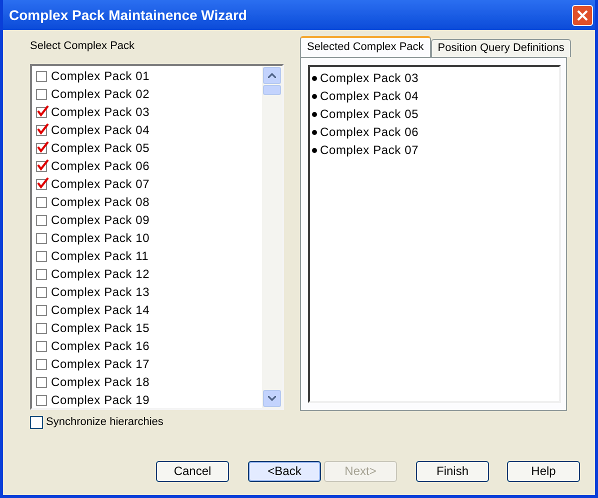 The image size is (598, 498). Describe the element at coordinates (272, 90) in the screenshot. I see `scroll-thumb` at that location.